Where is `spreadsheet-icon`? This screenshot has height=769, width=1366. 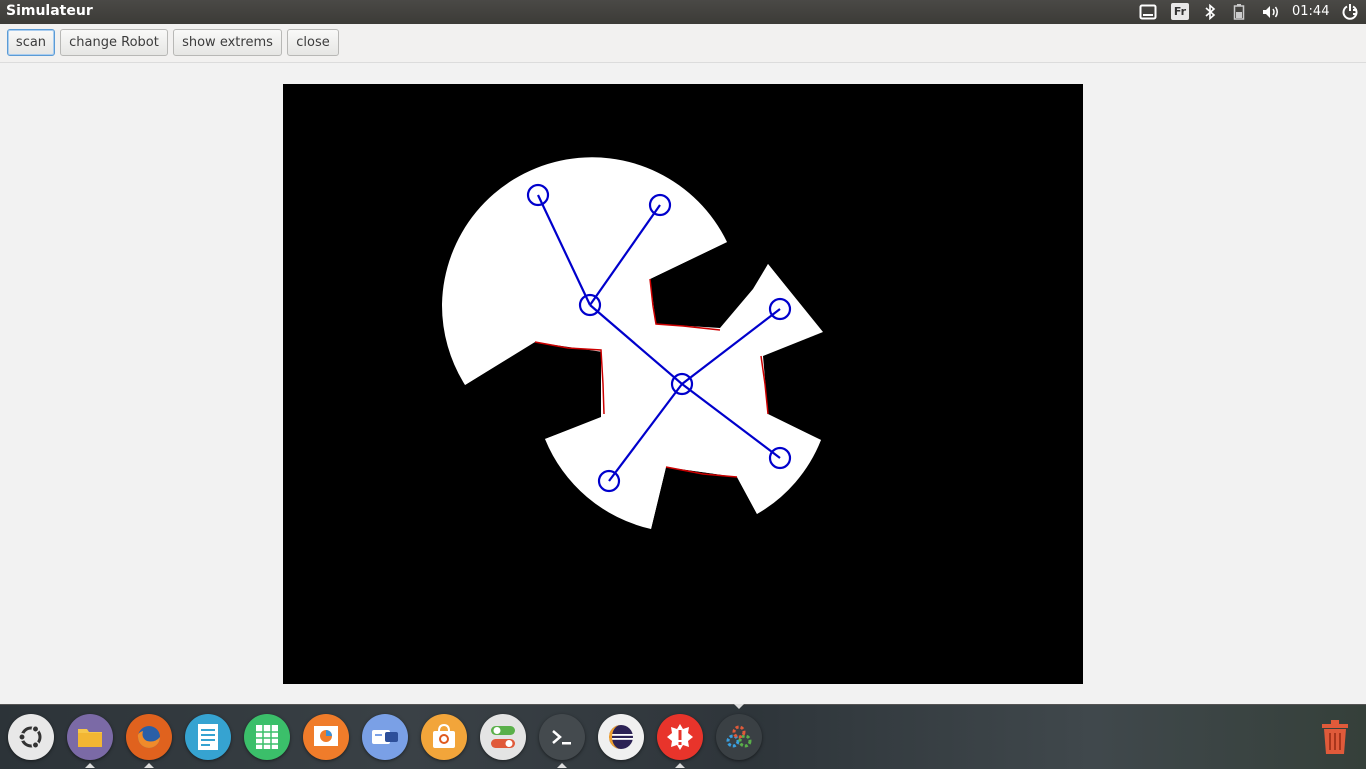 spreadsheet-icon is located at coordinates (267, 737).